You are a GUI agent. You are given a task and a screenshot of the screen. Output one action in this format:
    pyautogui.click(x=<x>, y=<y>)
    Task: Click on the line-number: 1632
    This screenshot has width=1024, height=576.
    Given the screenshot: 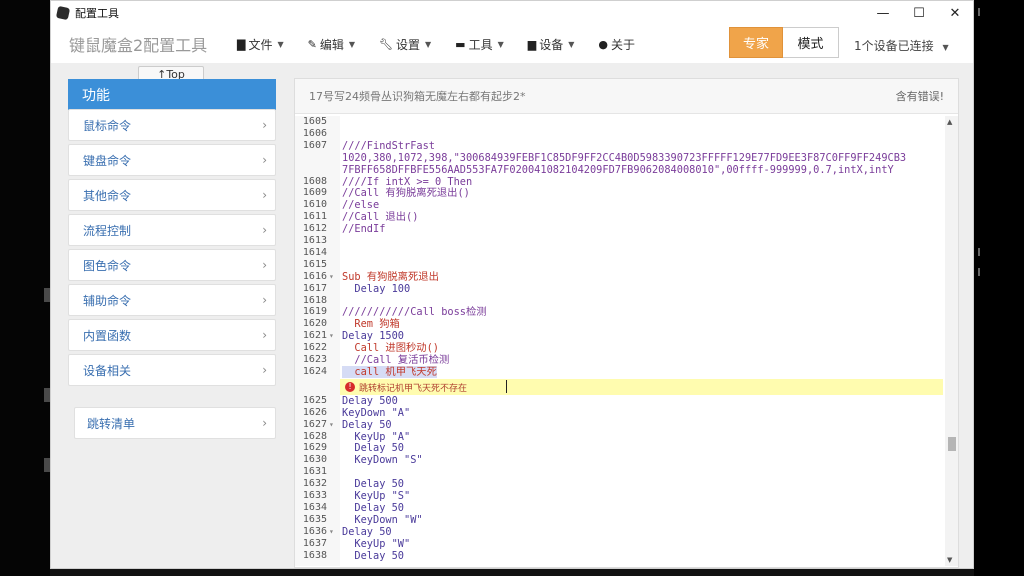 What is the action you would take?
    pyautogui.click(x=314, y=484)
    